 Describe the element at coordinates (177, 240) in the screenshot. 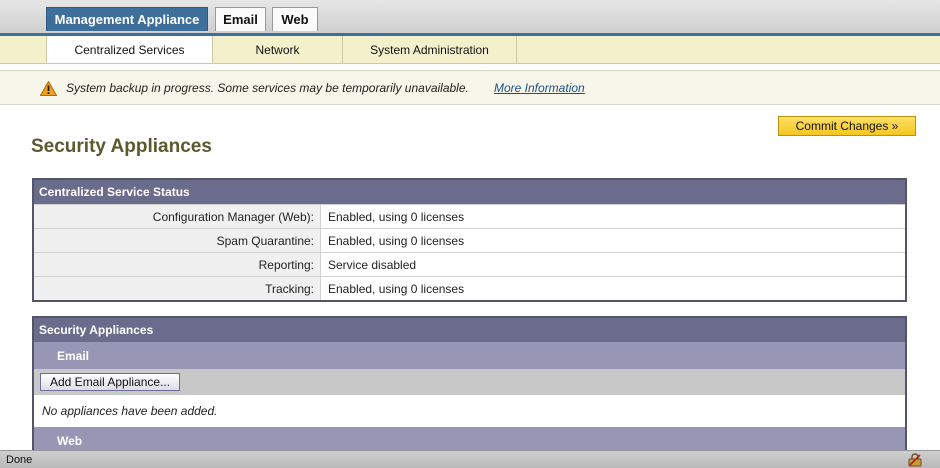

I see `status-label: Spam Quarantine:` at that location.